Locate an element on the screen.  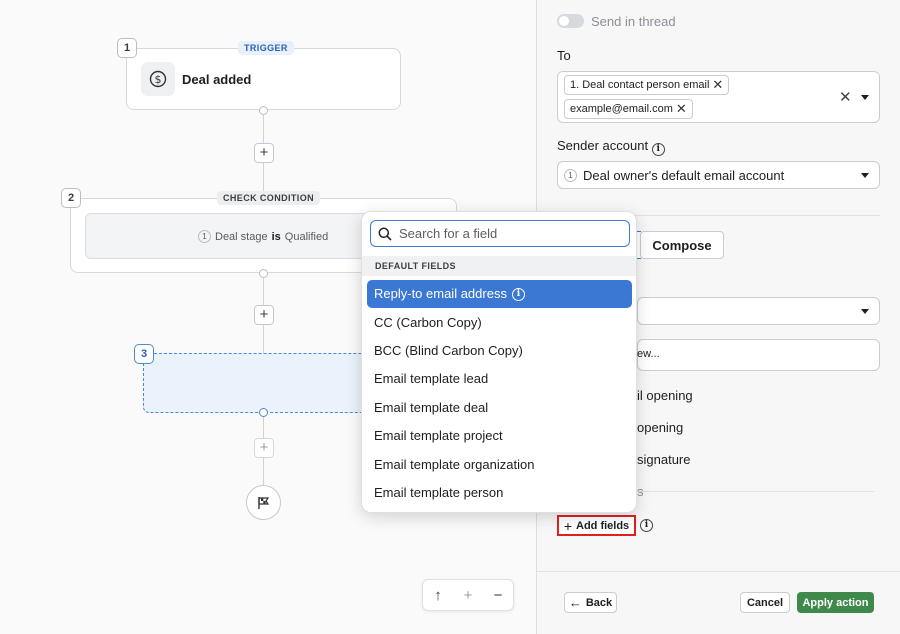
step-number: 3 is located at coordinates (144, 354).